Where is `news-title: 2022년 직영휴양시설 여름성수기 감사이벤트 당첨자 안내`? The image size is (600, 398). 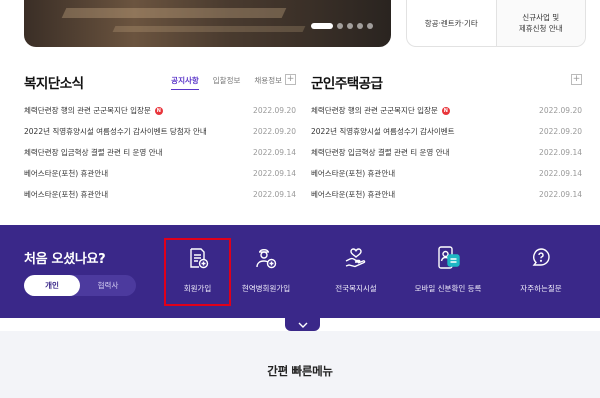
news-title: 2022년 직영휴양시설 여름성수기 감사이벤트 당첨자 안내 is located at coordinates (115, 131).